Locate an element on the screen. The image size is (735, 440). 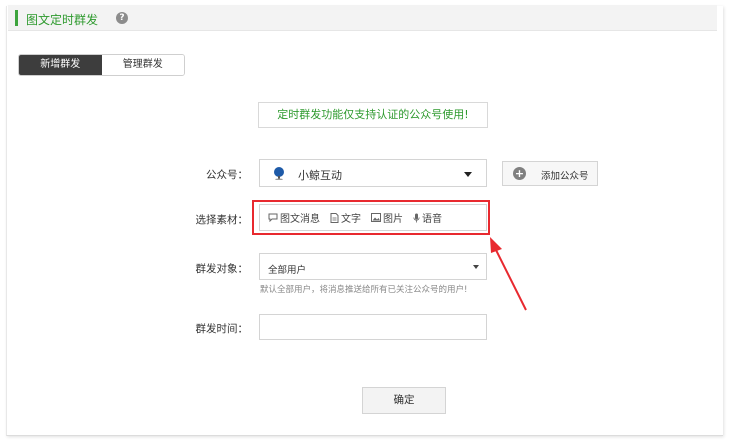
material-label: 选择素材： is located at coordinates (222, 220).